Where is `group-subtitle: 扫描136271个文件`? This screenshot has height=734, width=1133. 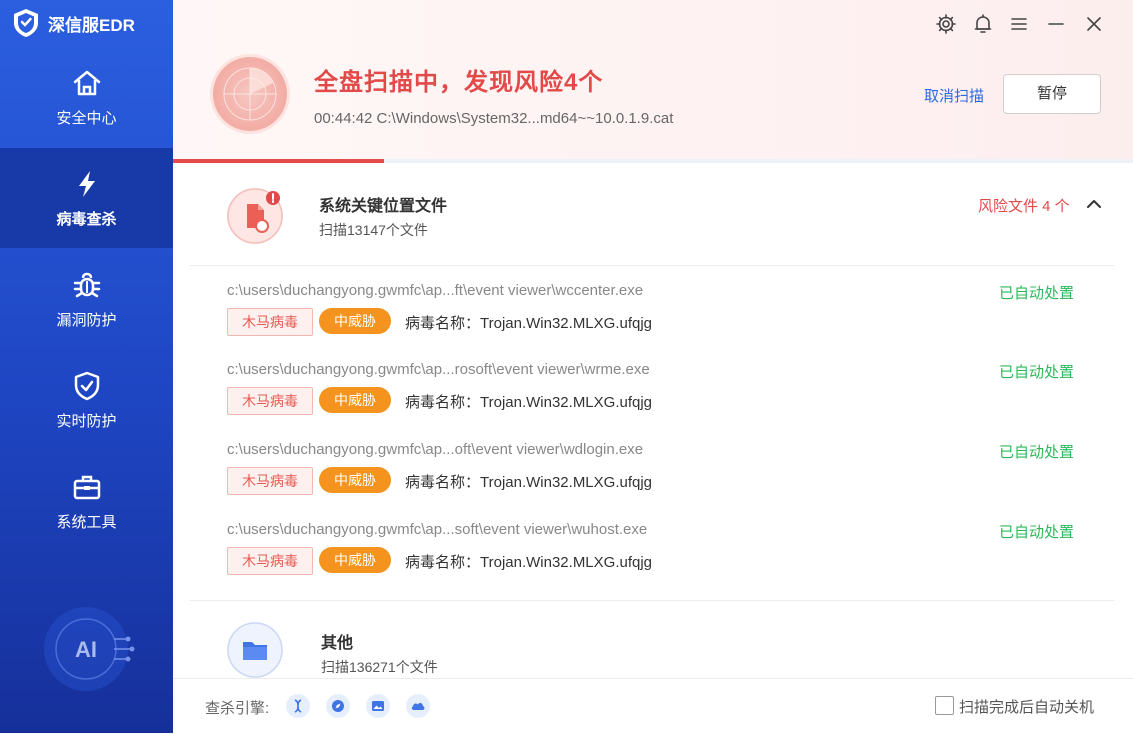
group-subtitle: 扫描136271个文件 is located at coordinates (379, 667).